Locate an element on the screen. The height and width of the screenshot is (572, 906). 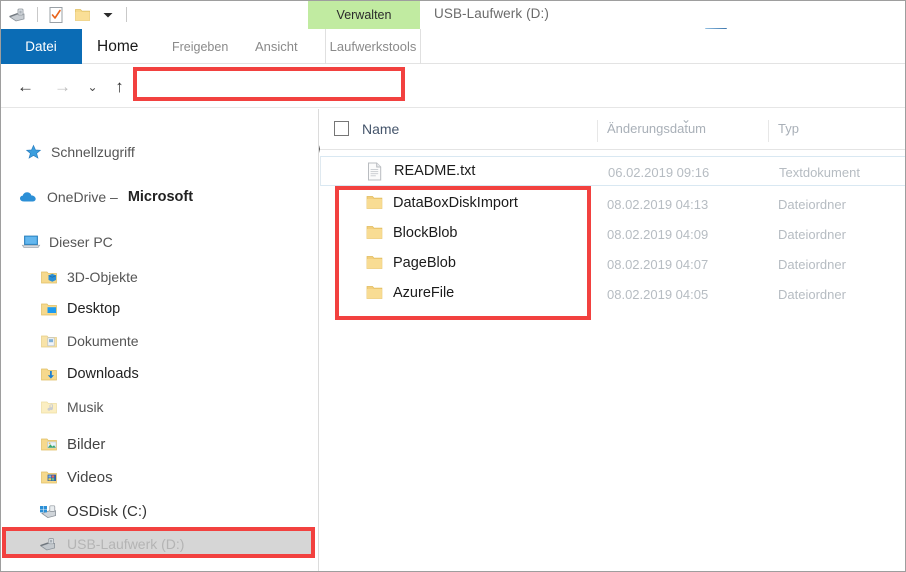
cloud-icon is located at coordinates (29, 197).